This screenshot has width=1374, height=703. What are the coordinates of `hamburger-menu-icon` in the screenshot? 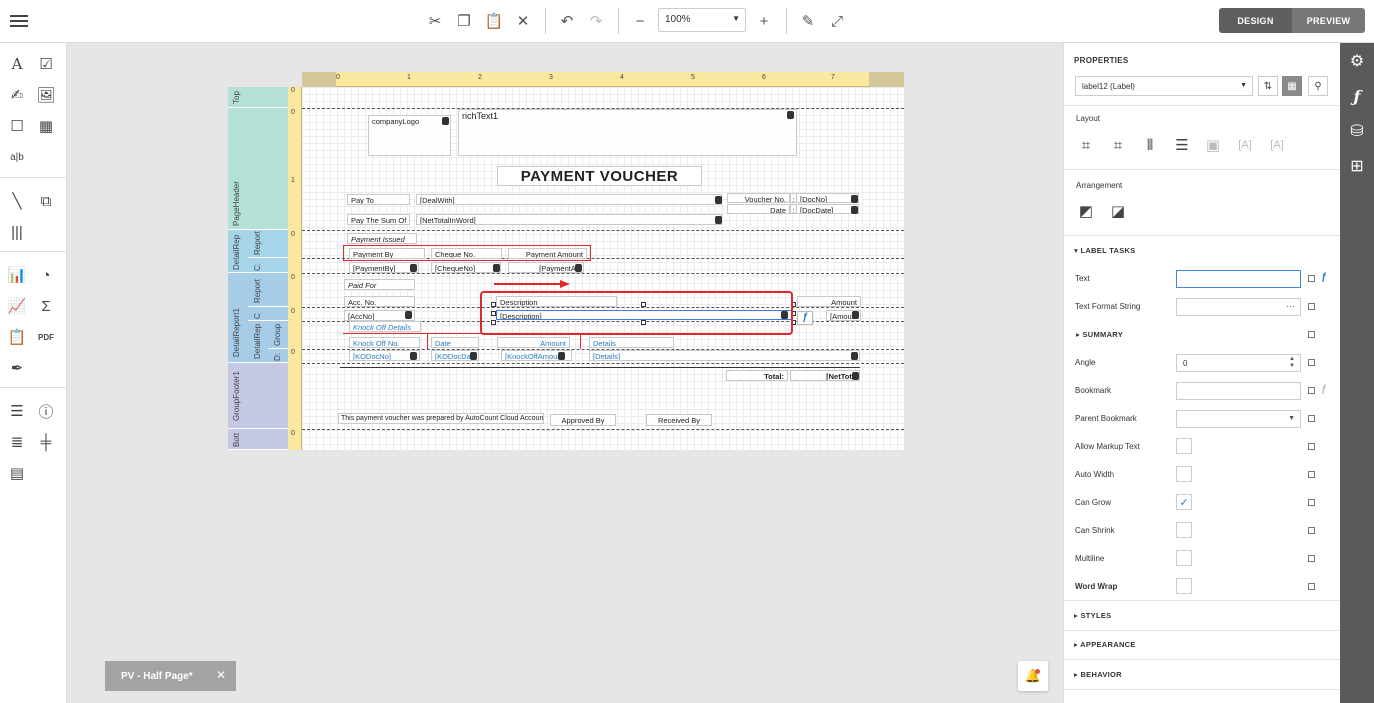 It's located at (19, 21).